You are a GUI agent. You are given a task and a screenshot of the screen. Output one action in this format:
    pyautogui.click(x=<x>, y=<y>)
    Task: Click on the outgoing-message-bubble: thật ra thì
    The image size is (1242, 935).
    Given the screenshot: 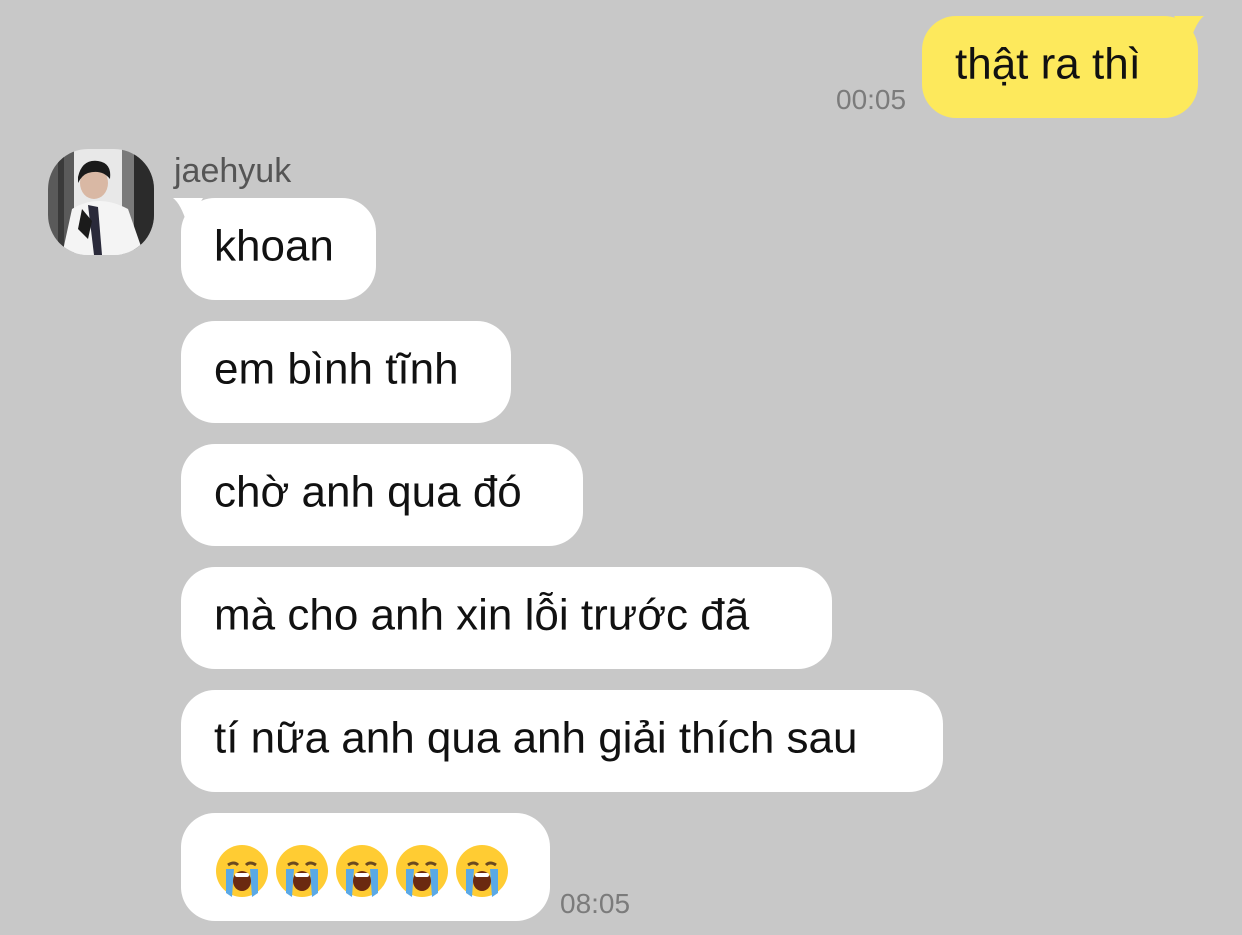 What is the action you would take?
    pyautogui.click(x=1063, y=67)
    